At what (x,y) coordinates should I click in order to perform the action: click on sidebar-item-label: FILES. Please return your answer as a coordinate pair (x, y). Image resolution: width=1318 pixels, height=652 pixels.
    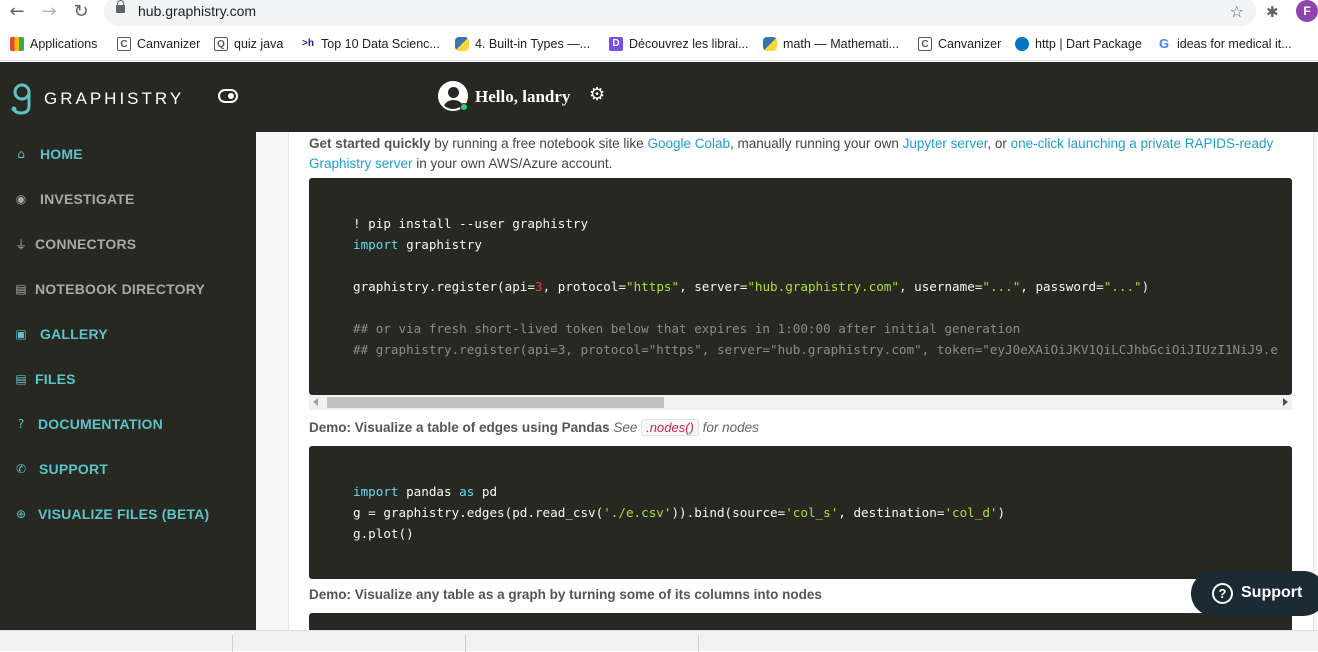
    Looking at the image, I should click on (55, 379).